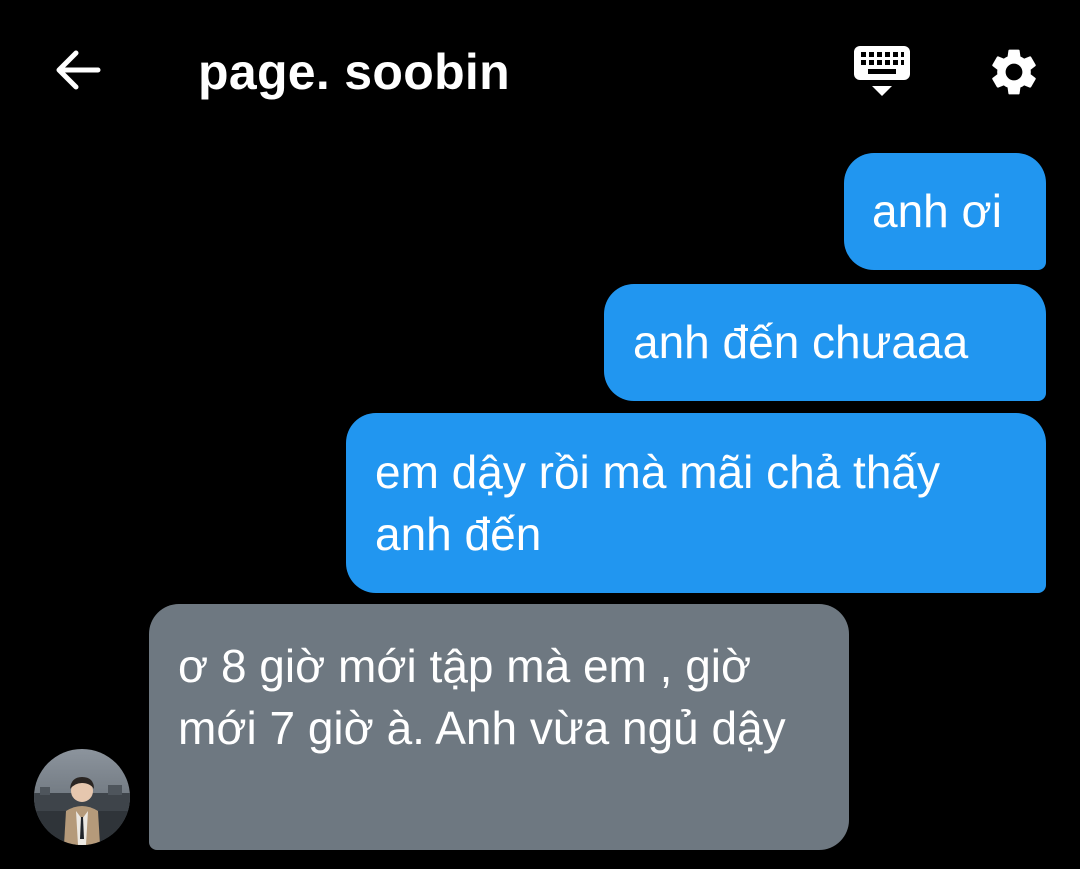 The height and width of the screenshot is (869, 1080). I want to click on profile-photo, so click(82, 797).